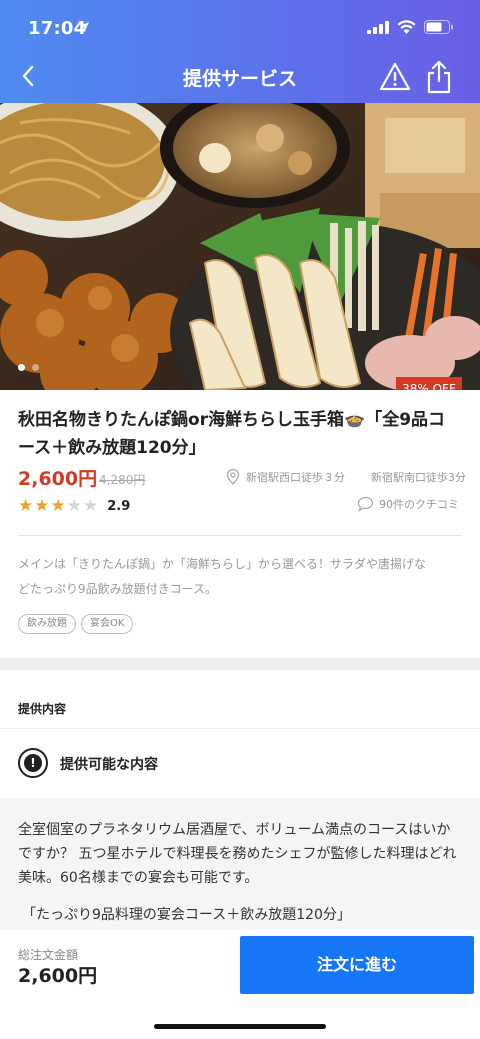  I want to click on access-station-1: 新宿駅西口徒歩３分, so click(295, 477).